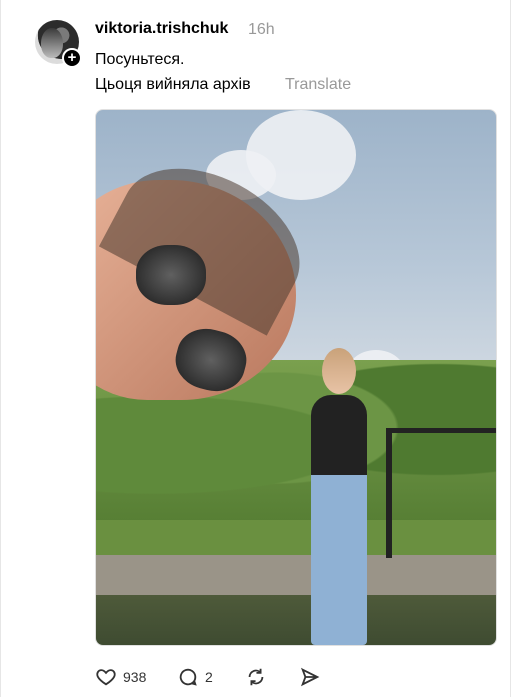 This screenshot has width=511, height=697. What do you see at coordinates (339, 520) in the screenshot?
I see `woman-body` at bounding box center [339, 520].